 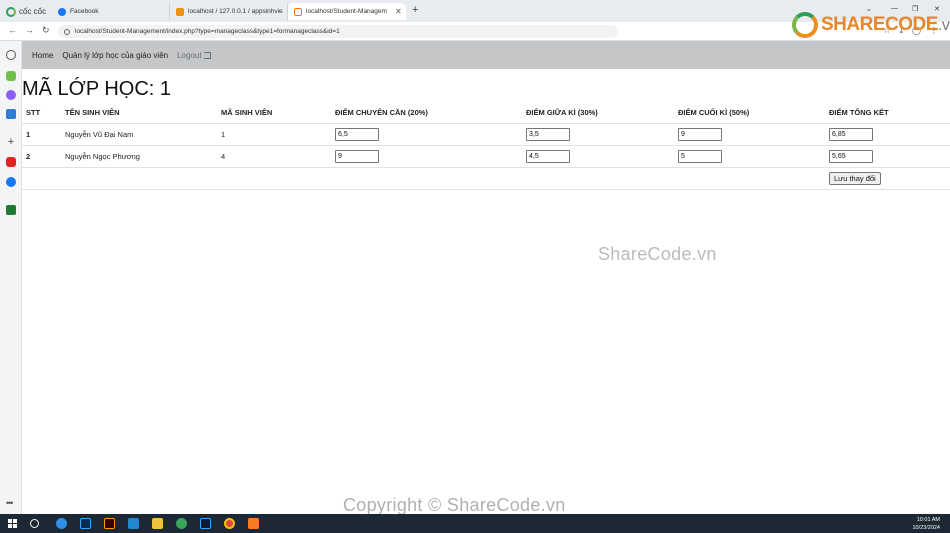 What do you see at coordinates (41, 156) in the screenshot?
I see `row-stt: 2` at bounding box center [41, 156].